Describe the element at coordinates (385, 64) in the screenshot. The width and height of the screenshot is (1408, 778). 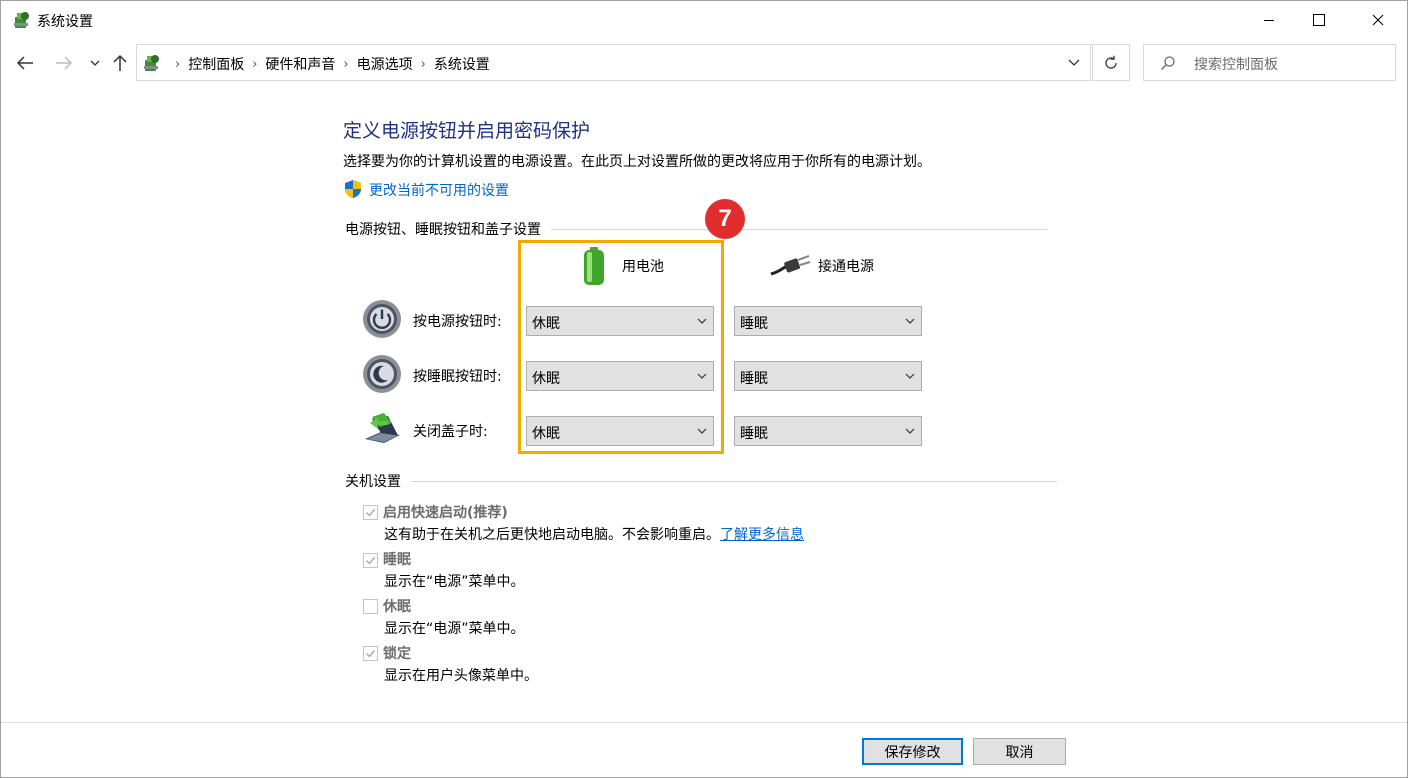
I see `breadcrumb-power-options: 电源选项` at that location.